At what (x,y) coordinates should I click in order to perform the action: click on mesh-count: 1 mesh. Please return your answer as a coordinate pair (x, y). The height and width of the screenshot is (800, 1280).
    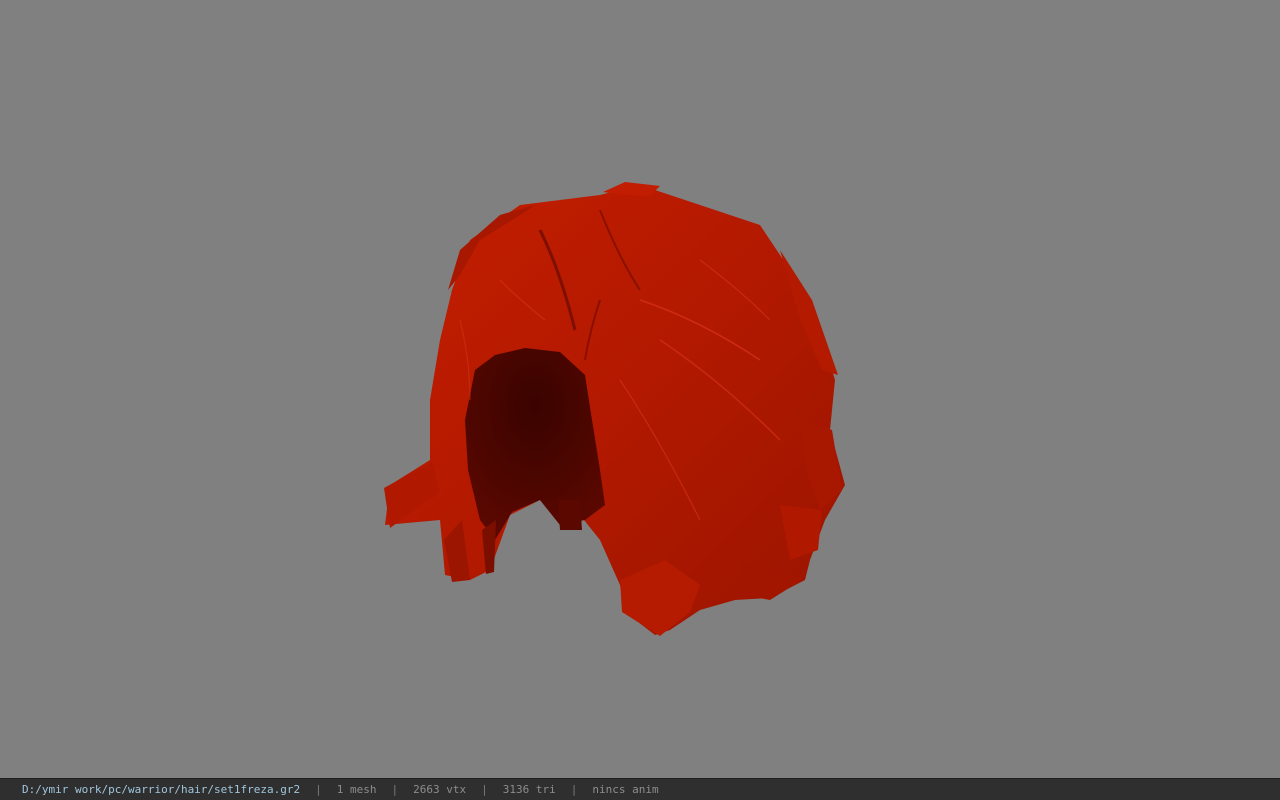
    Looking at the image, I should click on (356, 789).